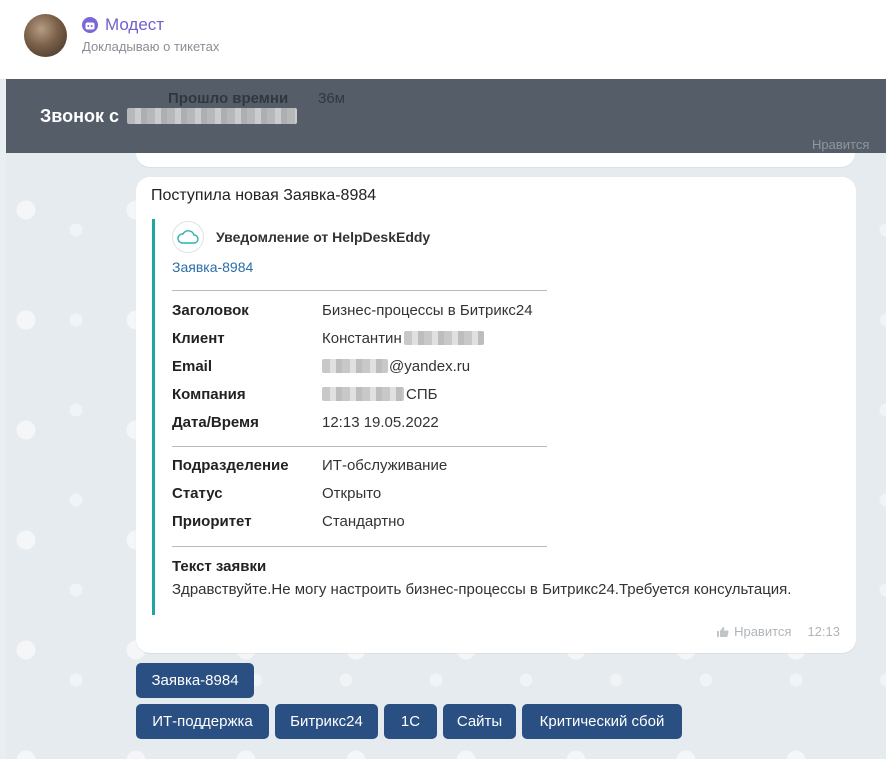 The height and width of the screenshot is (759, 886). What do you see at coordinates (443, 338) in the screenshot?
I see `blurred-surname` at bounding box center [443, 338].